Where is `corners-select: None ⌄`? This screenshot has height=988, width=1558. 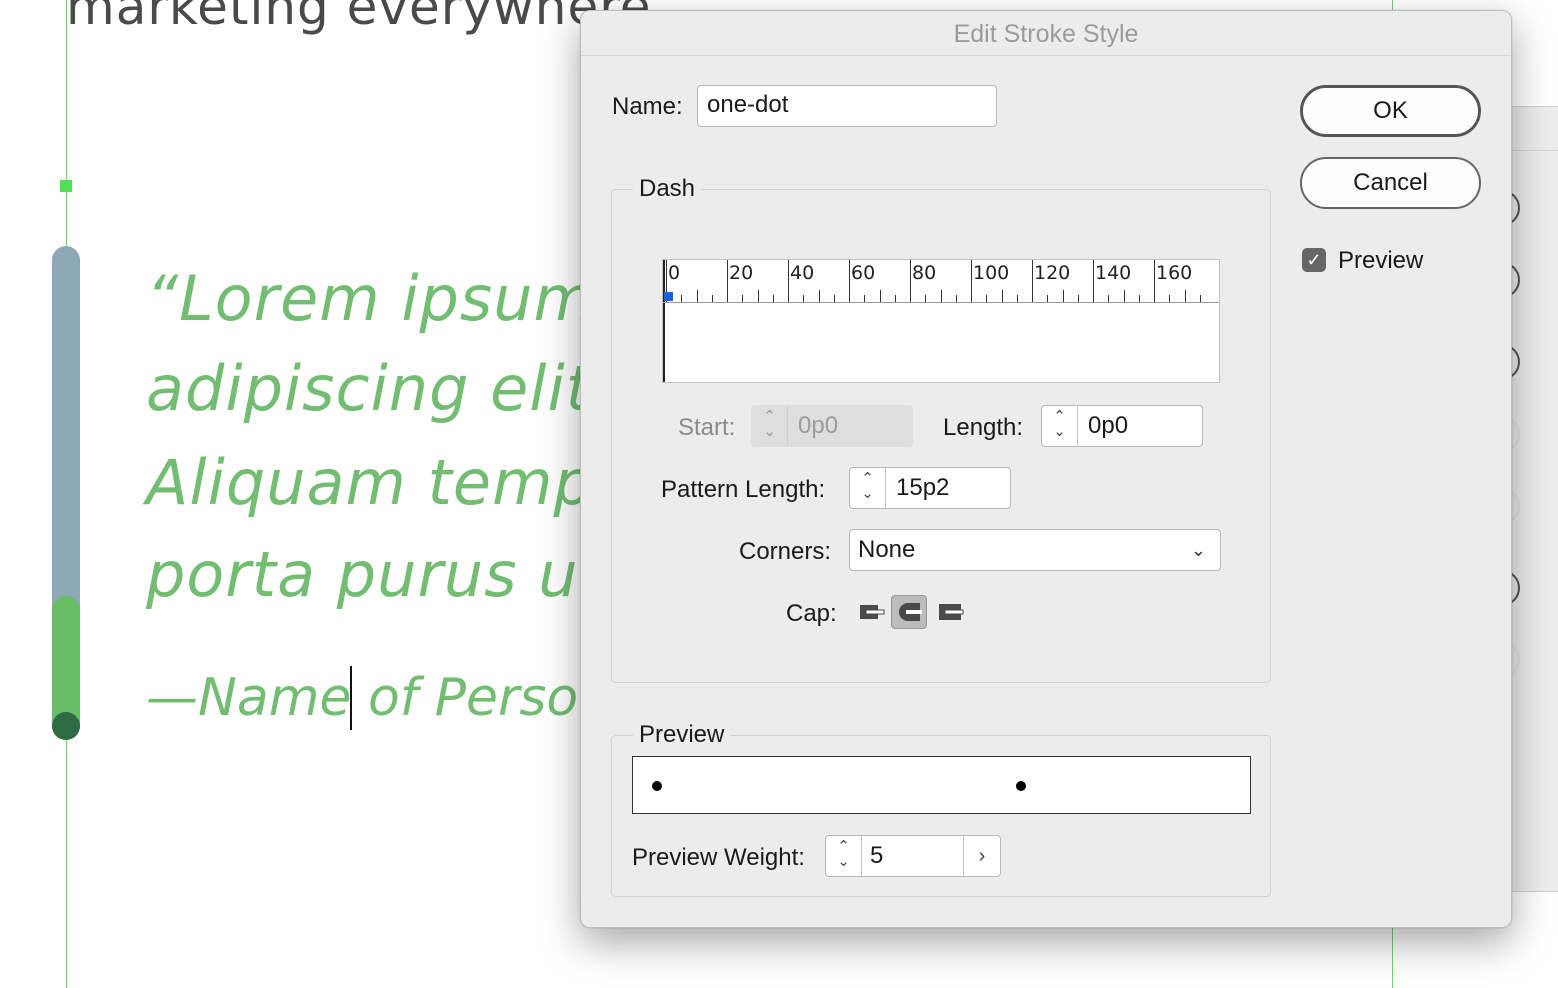 corners-select: None ⌄ is located at coordinates (1035, 550).